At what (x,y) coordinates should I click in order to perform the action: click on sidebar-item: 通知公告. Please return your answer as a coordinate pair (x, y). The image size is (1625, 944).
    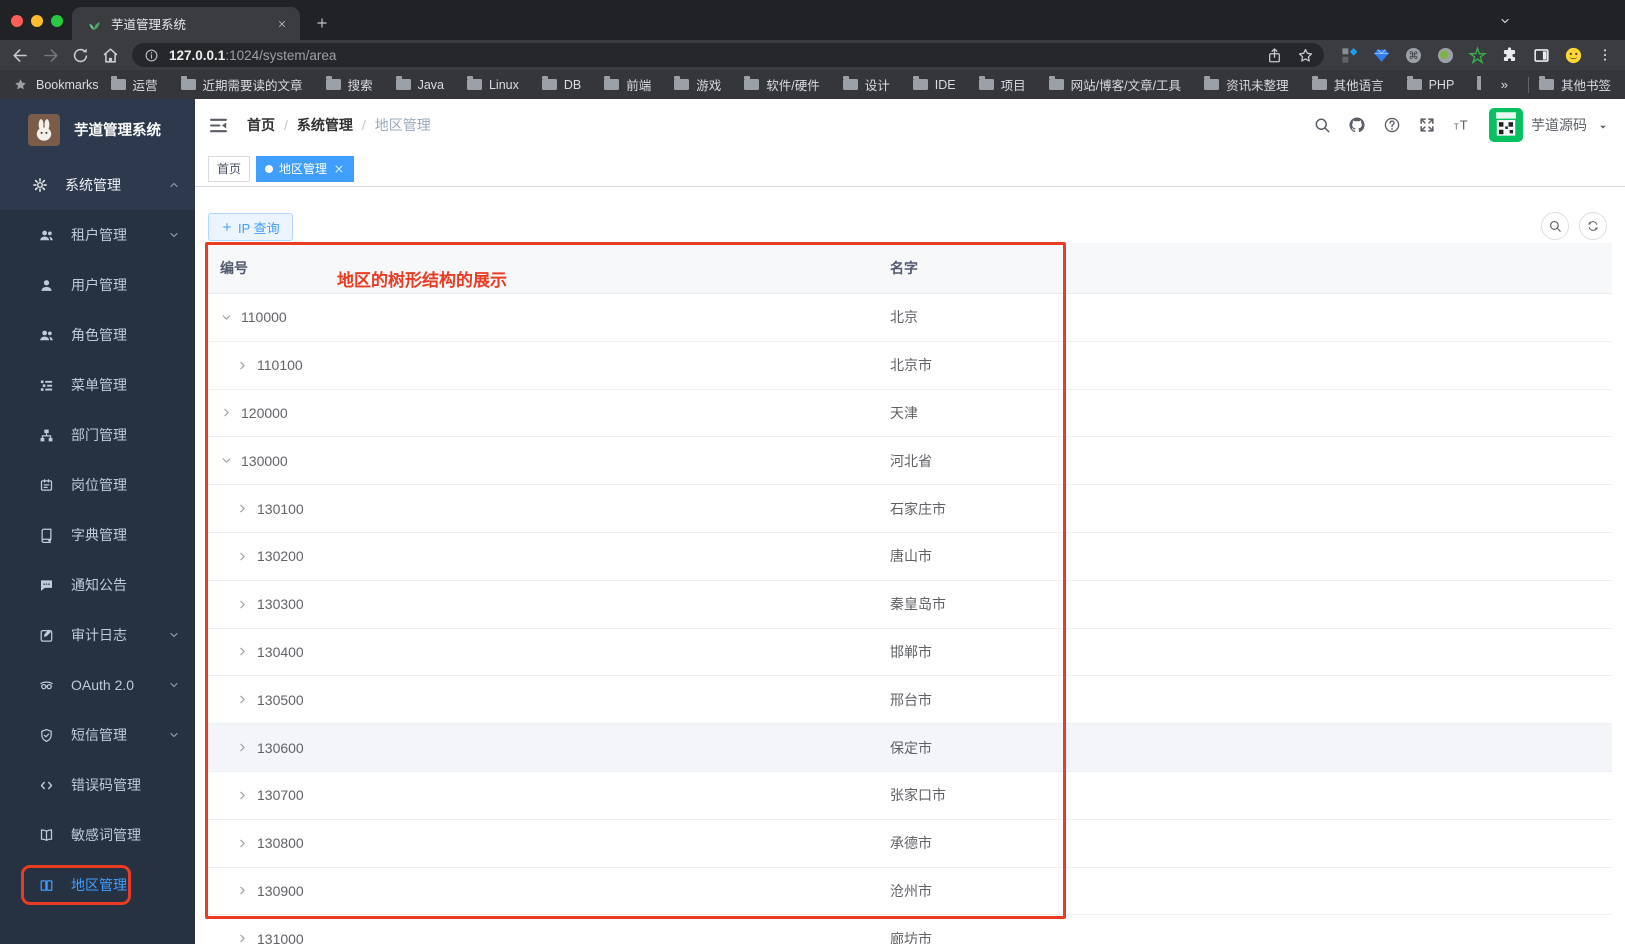
    Looking at the image, I should click on (97, 585).